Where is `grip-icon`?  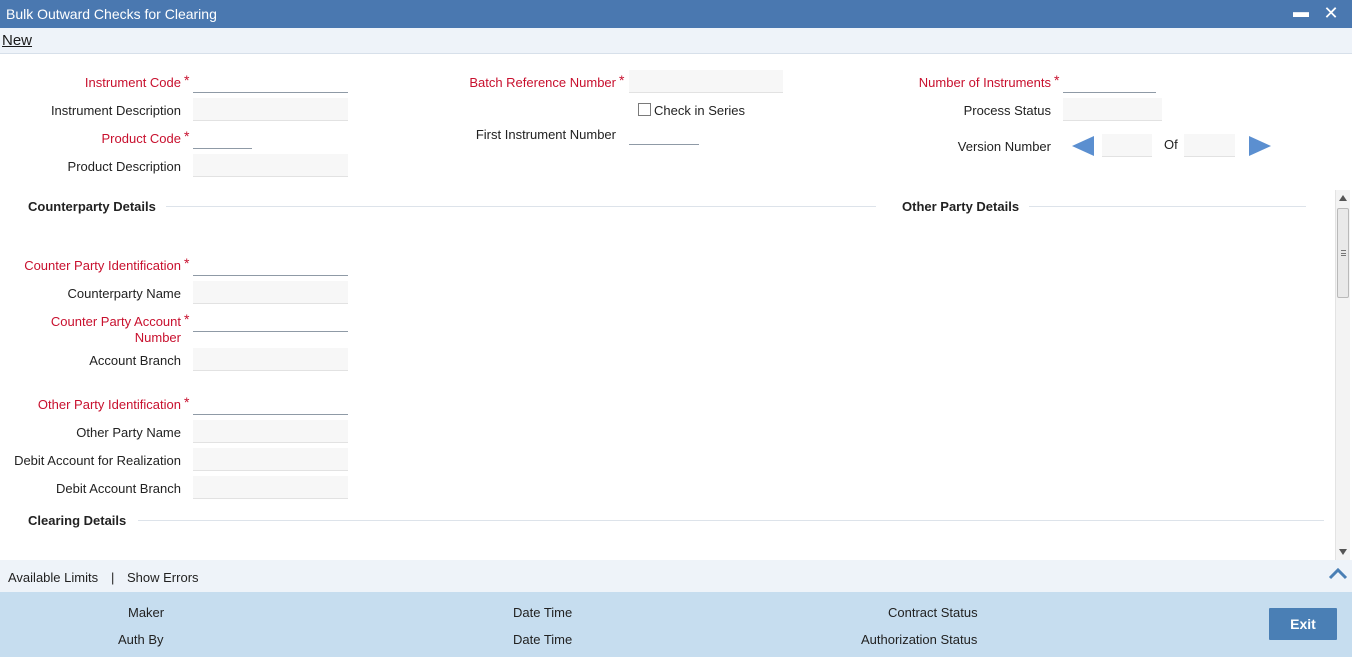 grip-icon is located at coordinates (1343, 253).